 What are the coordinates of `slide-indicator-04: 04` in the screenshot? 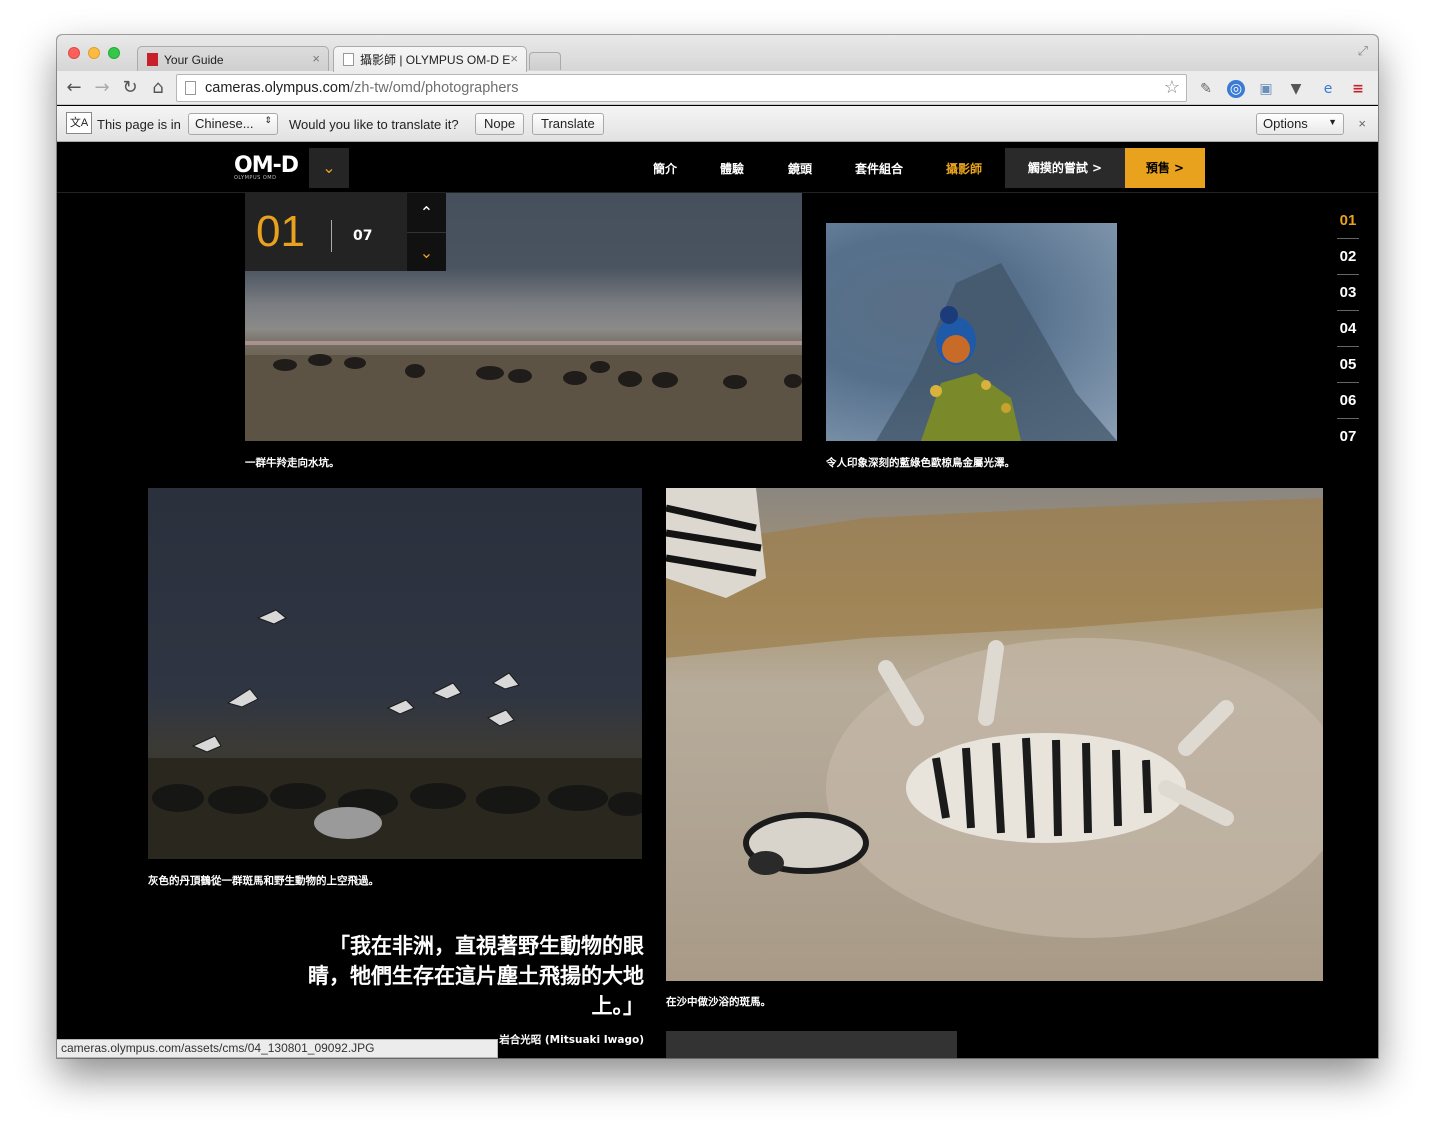 It's located at (1348, 329).